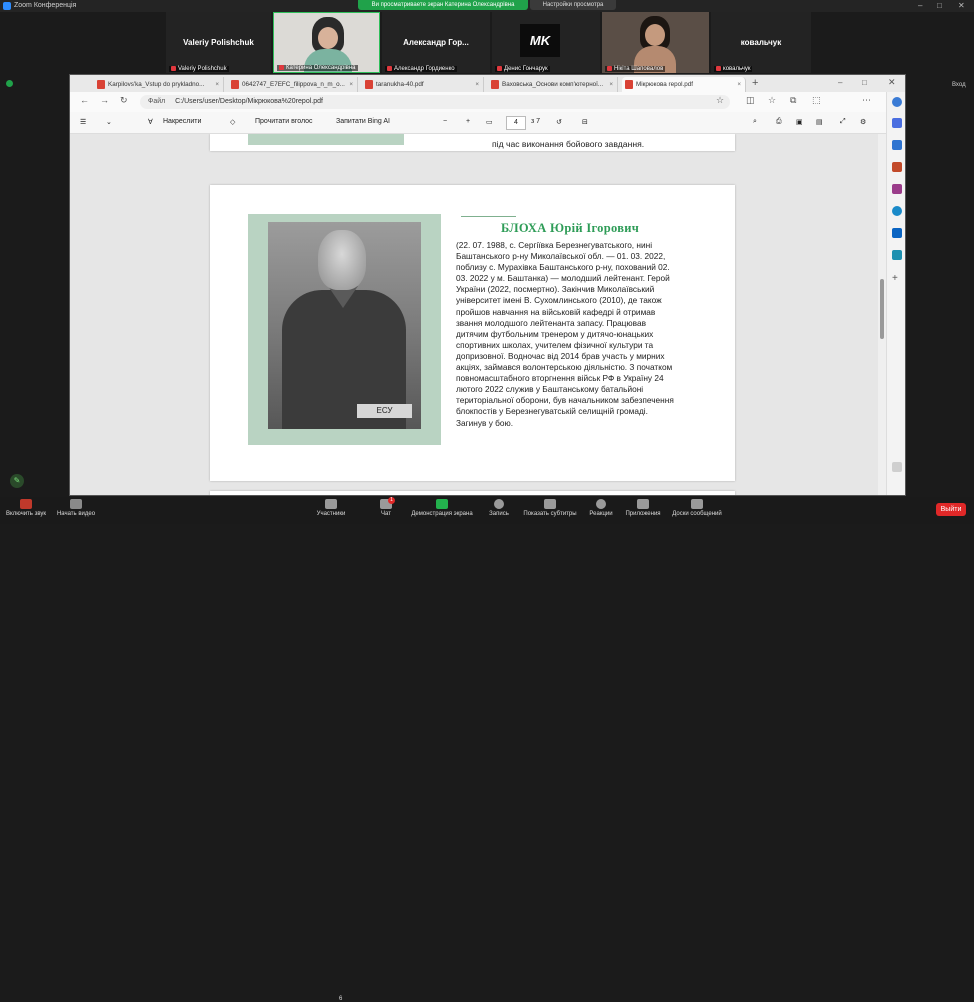 The image size is (974, 1002). What do you see at coordinates (499, 68) in the screenshot?
I see `mic-muted-icon` at bounding box center [499, 68].